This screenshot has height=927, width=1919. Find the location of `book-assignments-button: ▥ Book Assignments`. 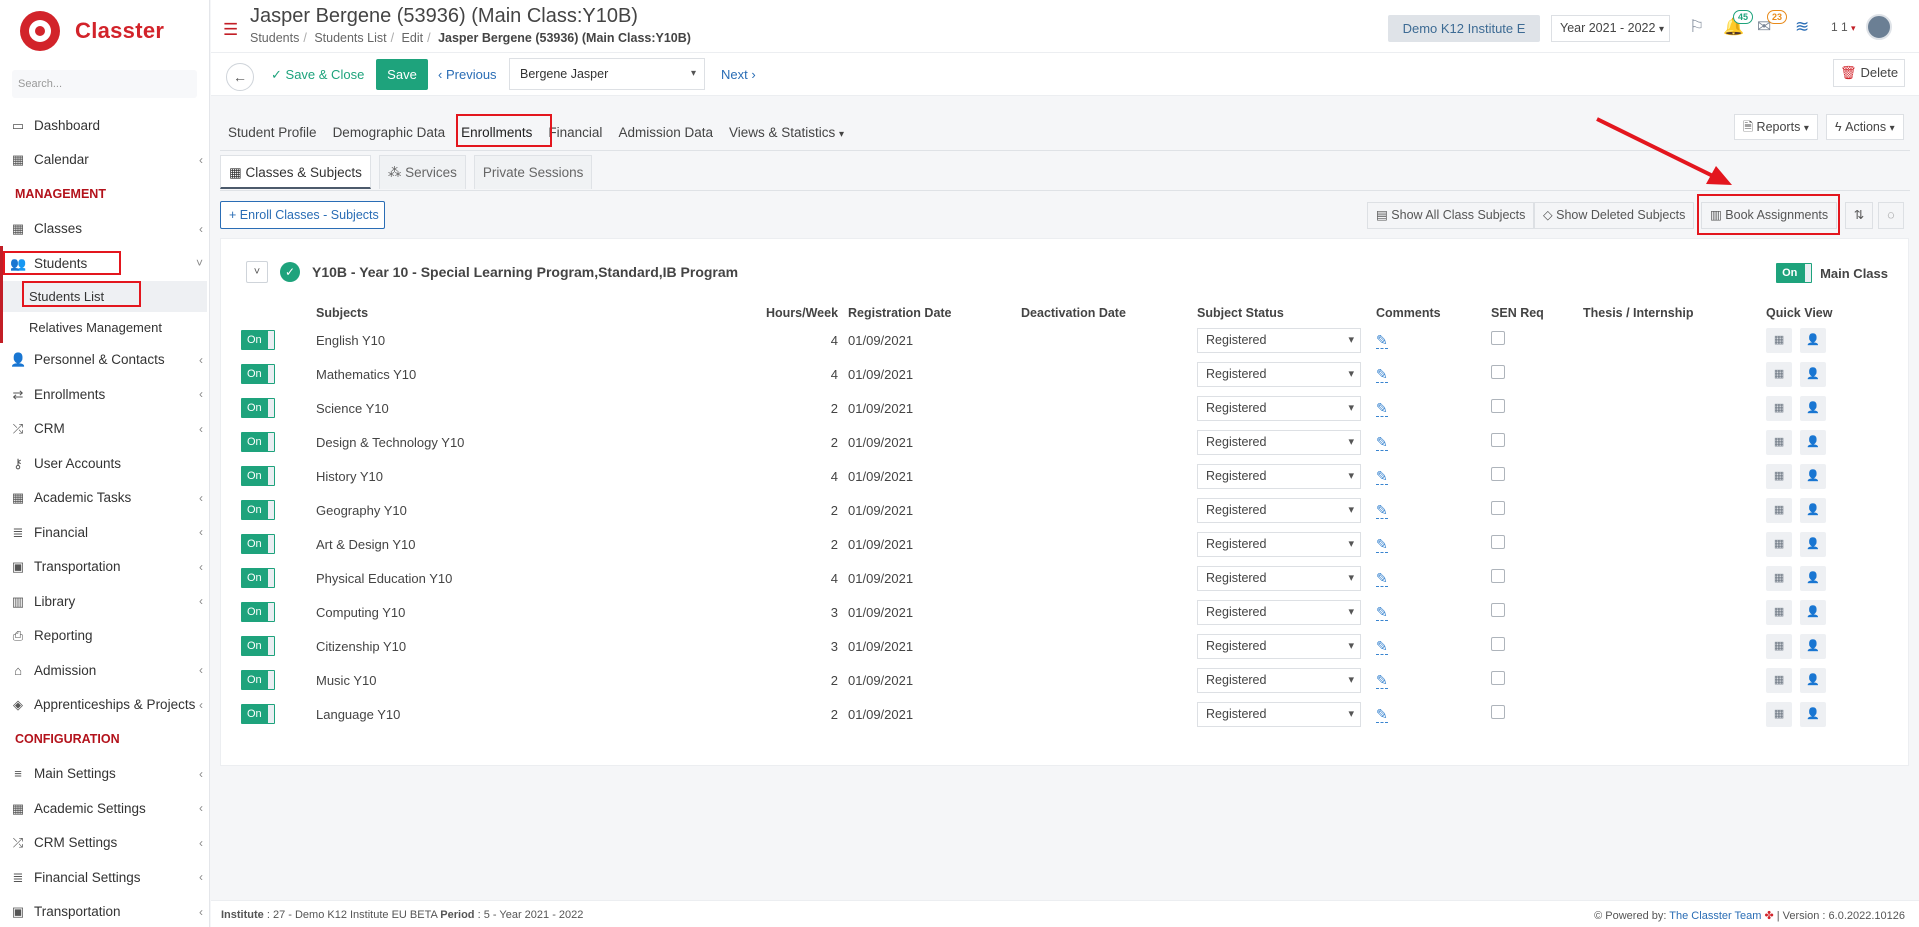

book-assignments-button: ▥ Book Assignments is located at coordinates (1769, 215).